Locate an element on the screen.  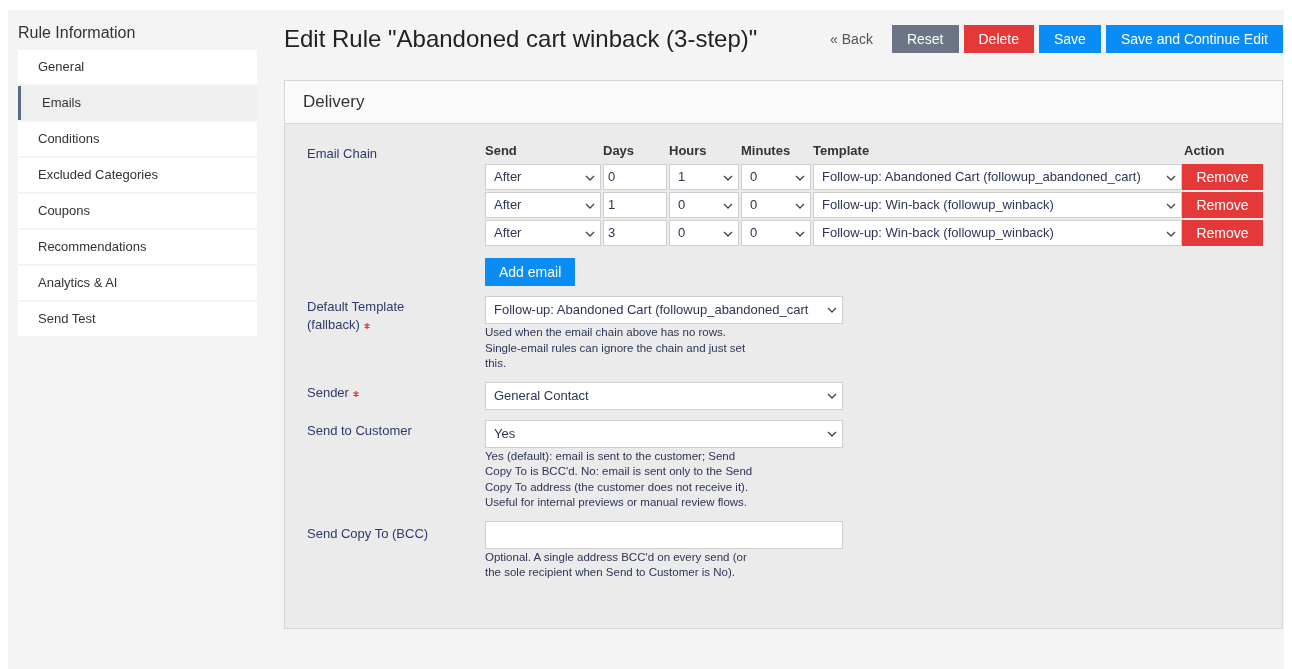
back-link: « Back is located at coordinates (851, 39).